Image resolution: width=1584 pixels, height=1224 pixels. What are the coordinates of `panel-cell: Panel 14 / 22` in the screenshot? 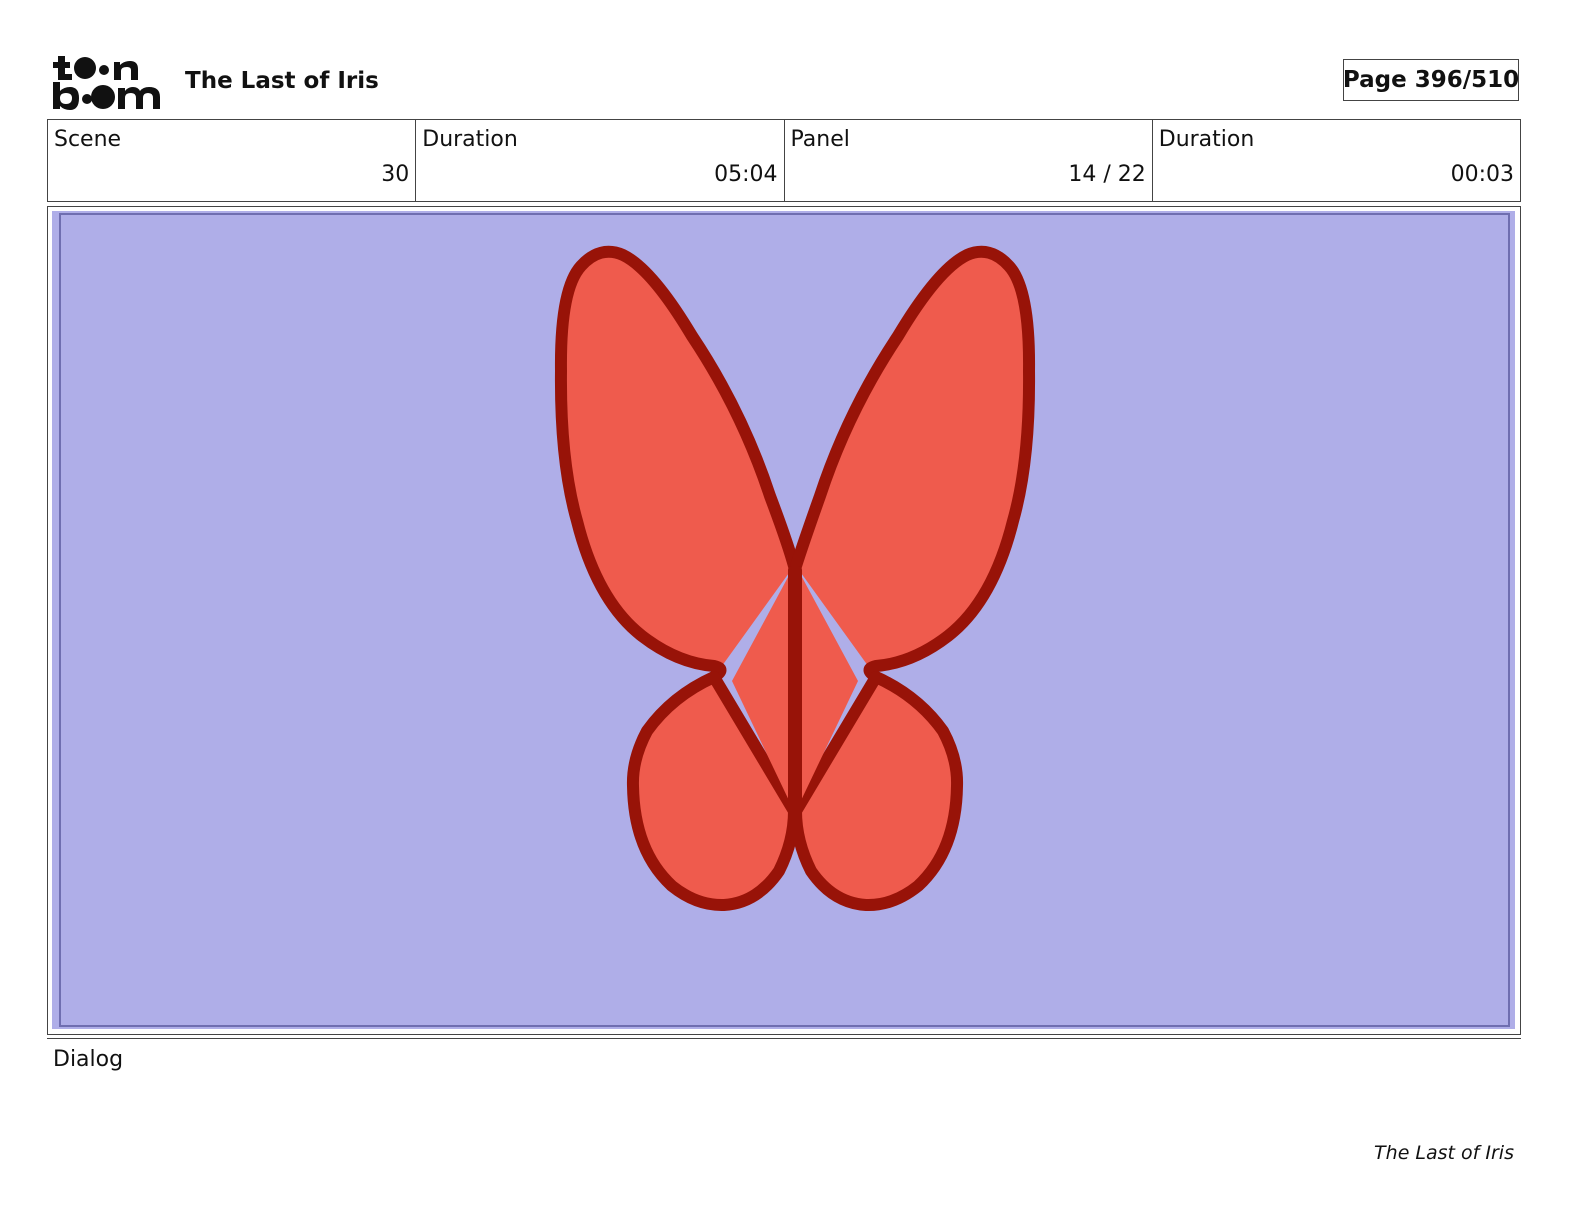 It's located at (969, 160).